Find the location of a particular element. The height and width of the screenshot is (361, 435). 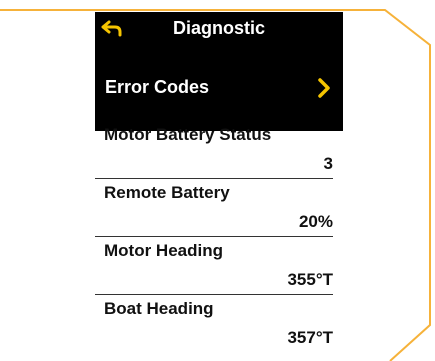

chevron-right-icon is located at coordinates (324, 88).